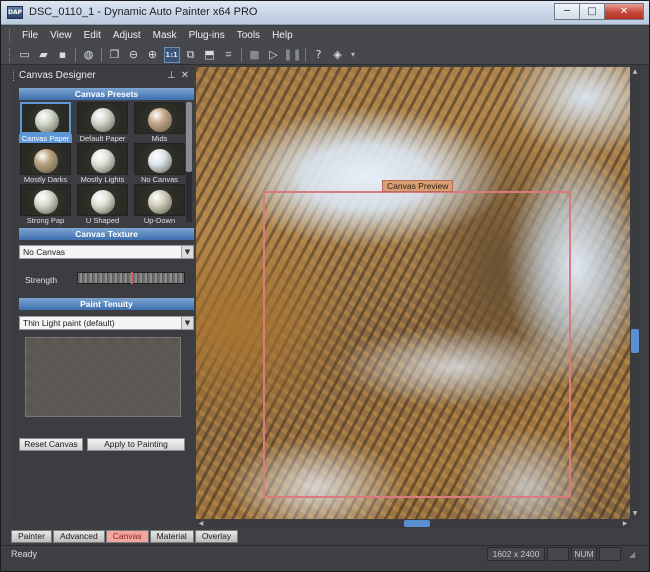 The image size is (650, 572). What do you see at coordinates (159, 122) in the screenshot?
I see `preset-mids: Mids` at bounding box center [159, 122].